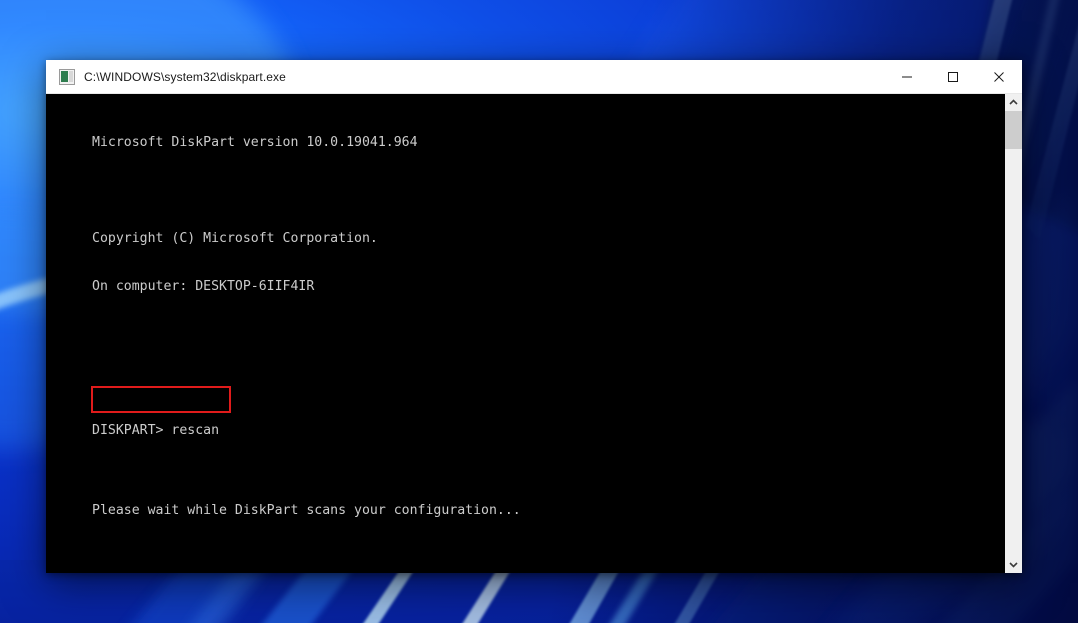 The height and width of the screenshot is (623, 1078). I want to click on close-button, so click(999, 76).